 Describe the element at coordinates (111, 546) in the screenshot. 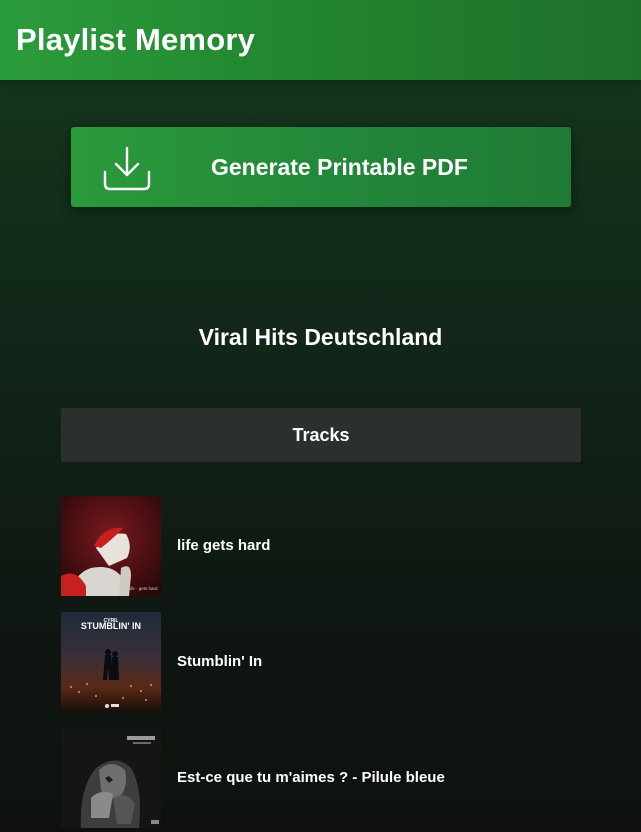

I see `track-cover-art: life · gets hard` at that location.